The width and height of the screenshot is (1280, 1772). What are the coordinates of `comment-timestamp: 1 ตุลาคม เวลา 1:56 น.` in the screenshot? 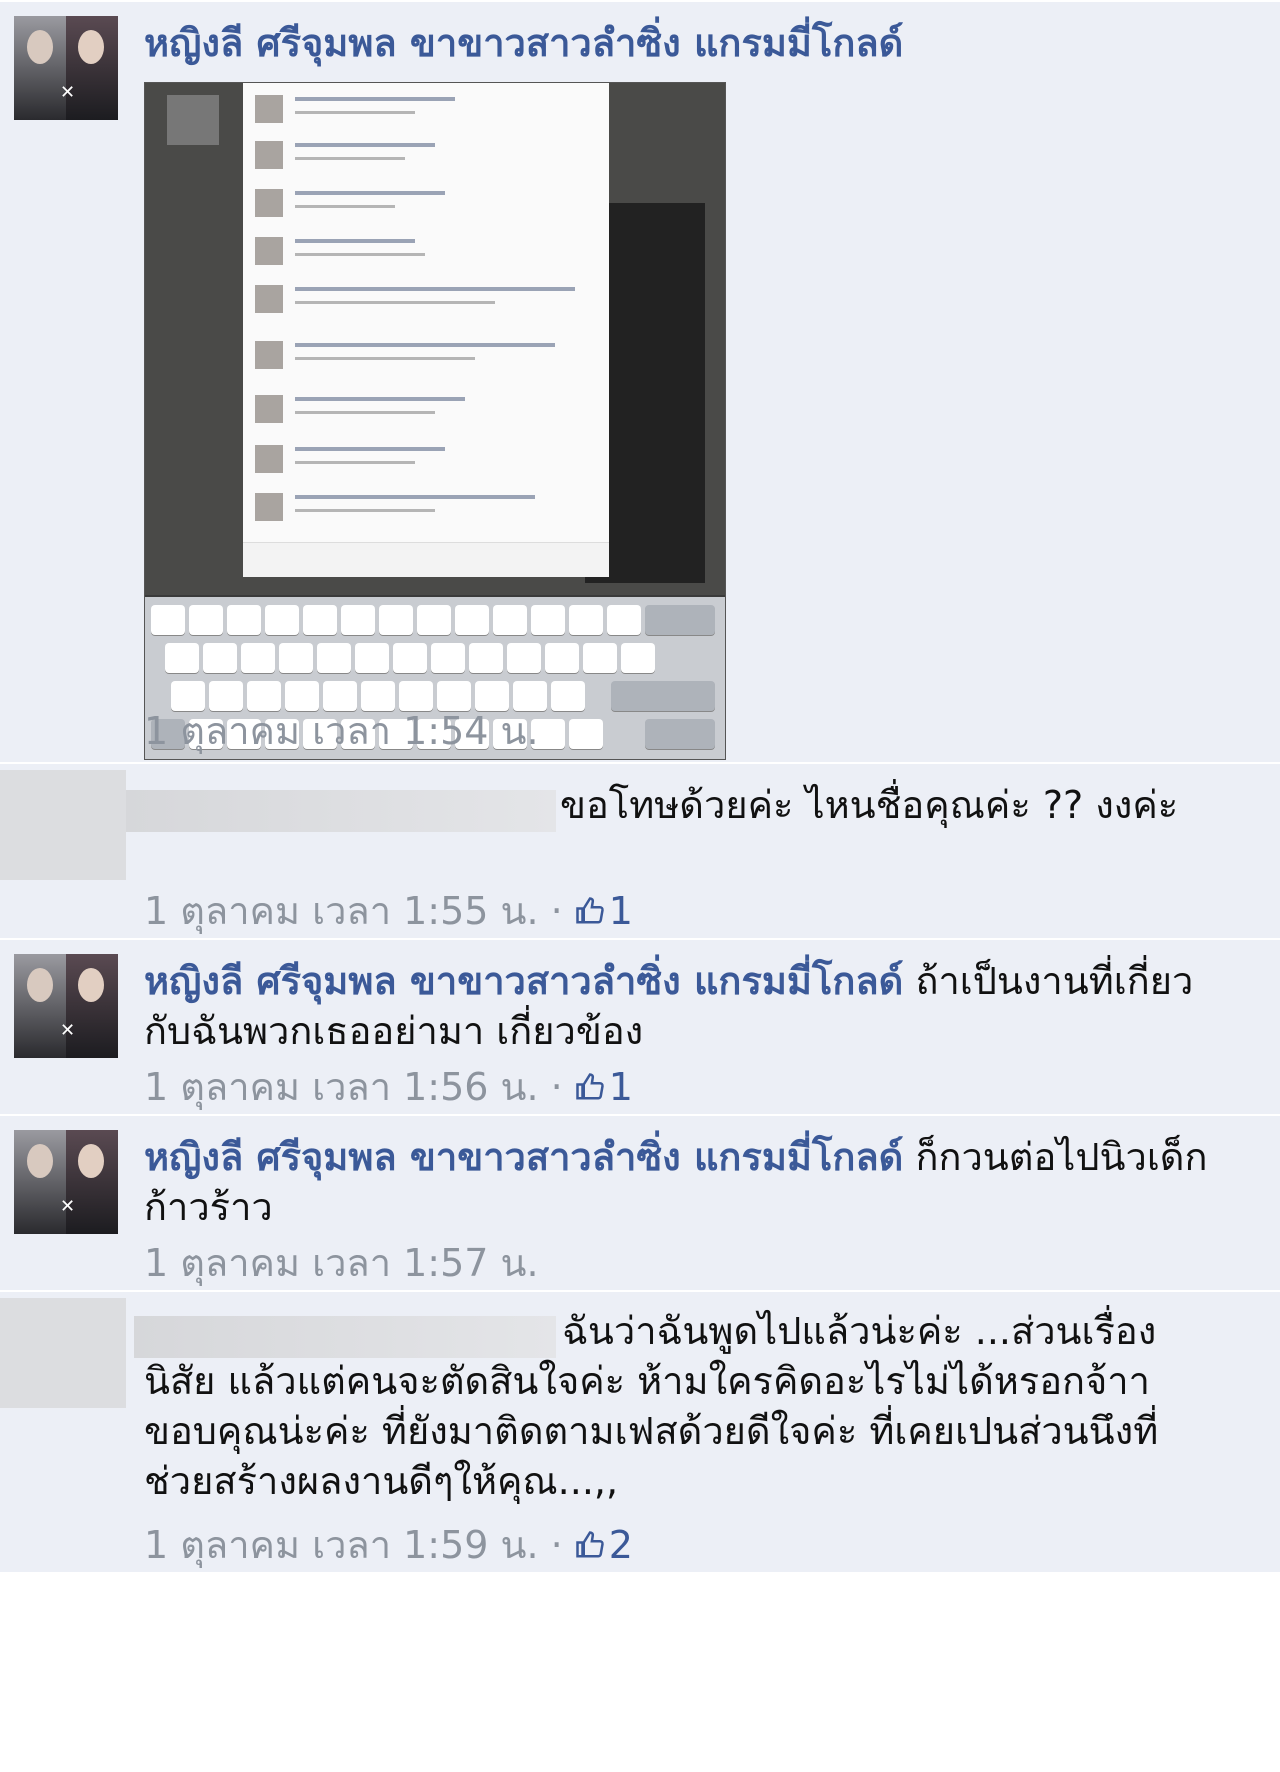 It's located at (341, 1086).